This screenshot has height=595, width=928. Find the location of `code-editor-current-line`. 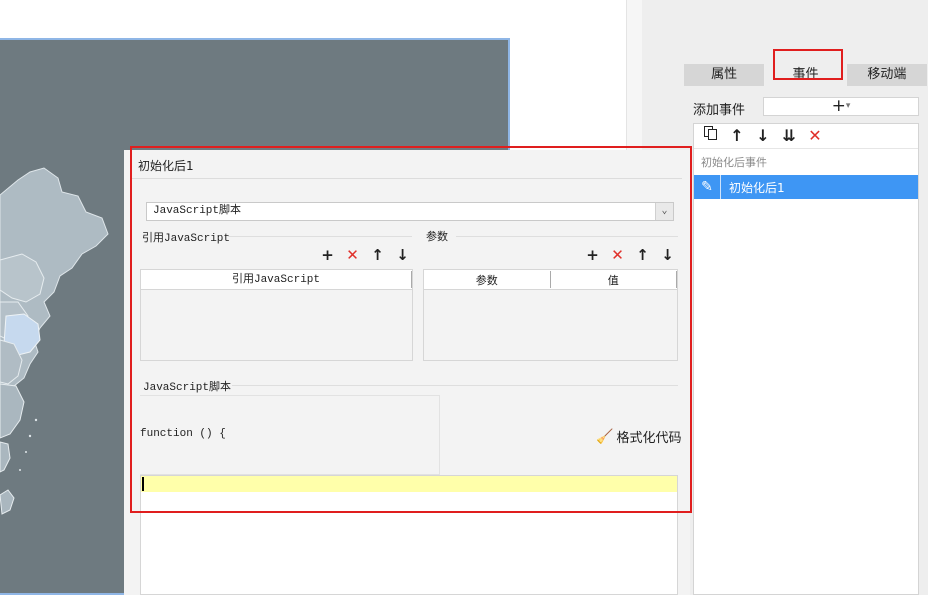

code-editor-current-line is located at coordinates (409, 484).